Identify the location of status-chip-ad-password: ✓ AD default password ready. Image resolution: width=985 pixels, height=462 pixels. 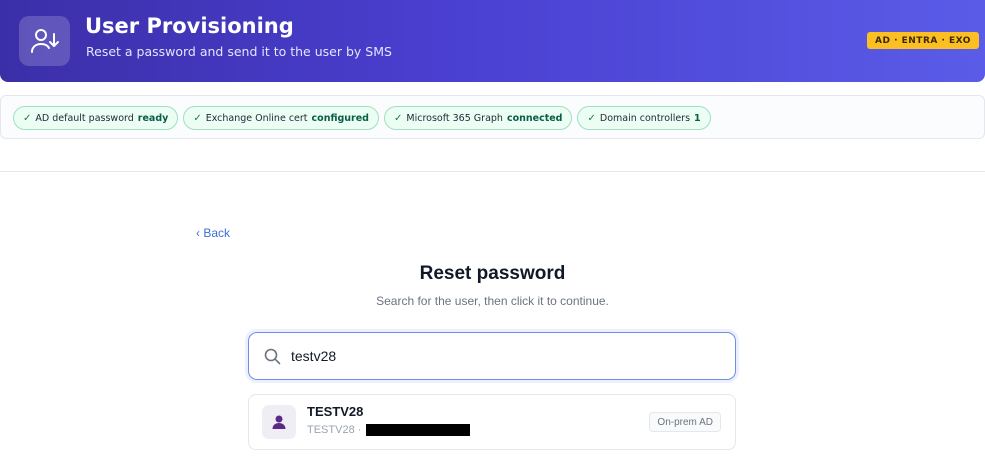
(96, 118).